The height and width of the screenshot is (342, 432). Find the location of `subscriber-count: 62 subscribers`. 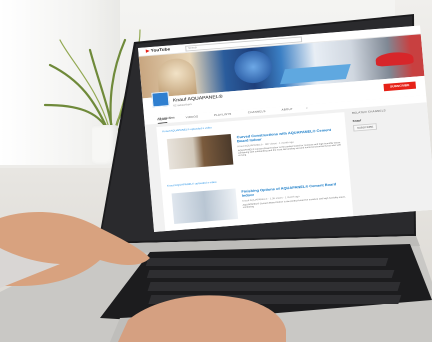

subscriber-count: 62 subscribers is located at coordinates (182, 105).